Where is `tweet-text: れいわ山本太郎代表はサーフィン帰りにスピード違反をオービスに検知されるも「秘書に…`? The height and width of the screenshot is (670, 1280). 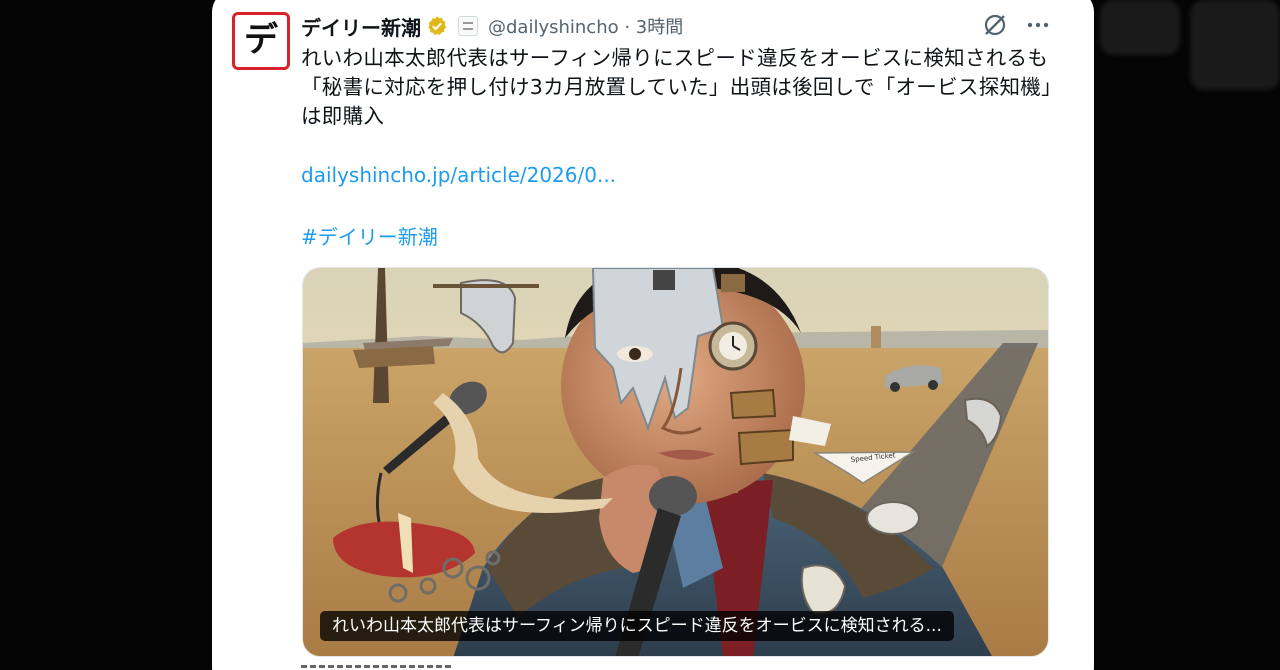 tweet-text: れいわ山本太郎代表はサーフィン帰りにスピード違反をオービスに検知されるも「秘書に… is located at coordinates (676, 87).